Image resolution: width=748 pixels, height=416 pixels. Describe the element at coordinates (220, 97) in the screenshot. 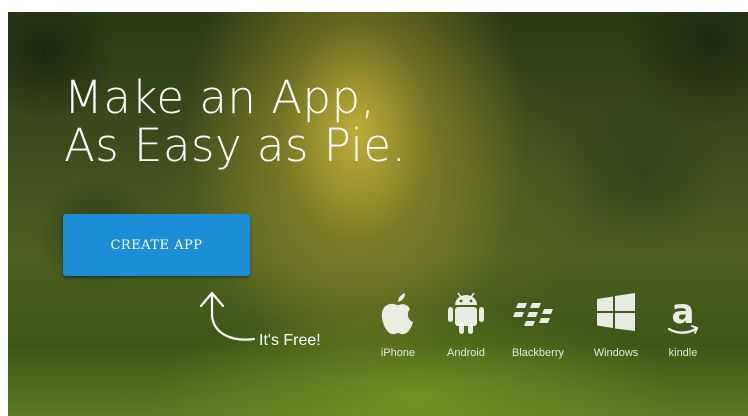

I see `headline-line-1: Make an App,` at that location.